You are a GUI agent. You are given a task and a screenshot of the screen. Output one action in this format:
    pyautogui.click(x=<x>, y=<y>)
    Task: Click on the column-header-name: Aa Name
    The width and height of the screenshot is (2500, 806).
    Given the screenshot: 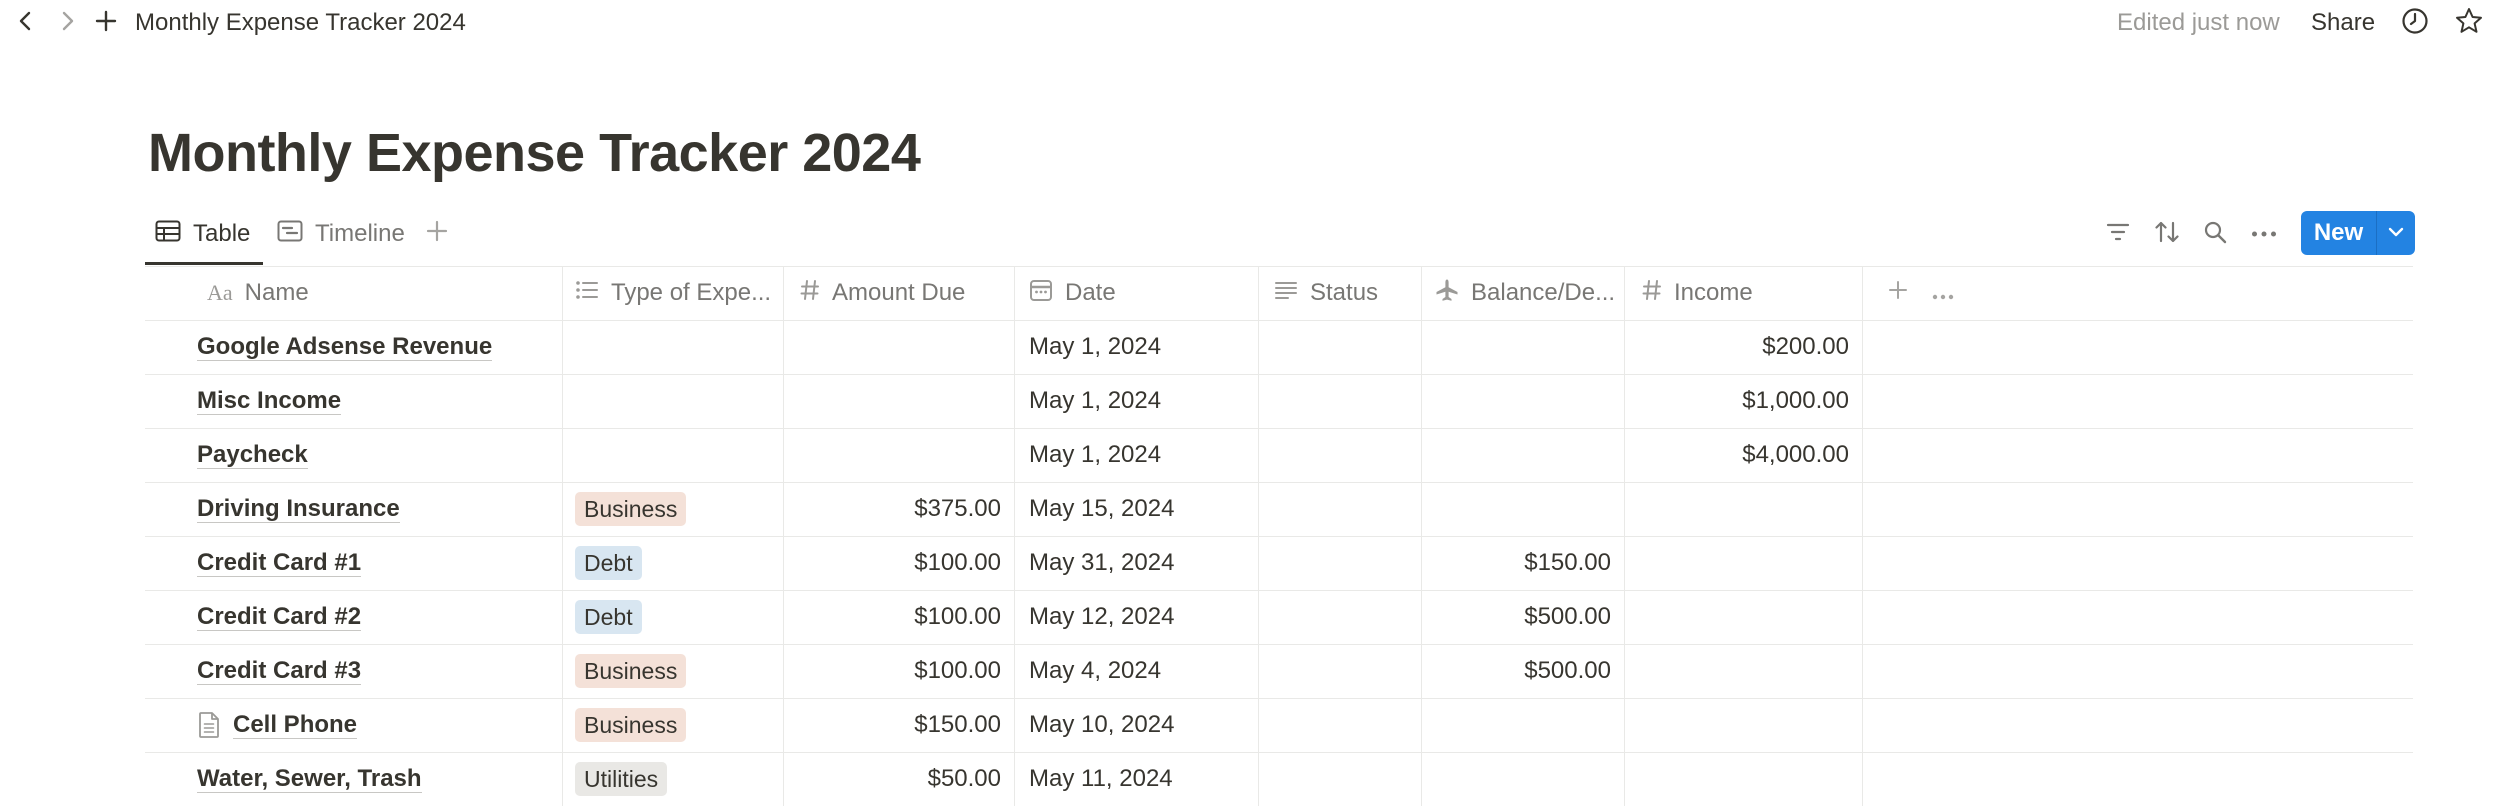 What is the action you would take?
    pyautogui.click(x=382, y=293)
    